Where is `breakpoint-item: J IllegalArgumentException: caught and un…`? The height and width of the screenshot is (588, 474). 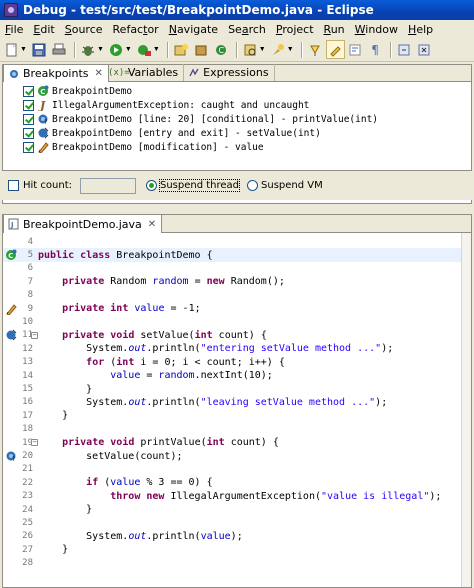 breakpoint-item: J IllegalArgumentException: caught and un… is located at coordinates (237, 105).